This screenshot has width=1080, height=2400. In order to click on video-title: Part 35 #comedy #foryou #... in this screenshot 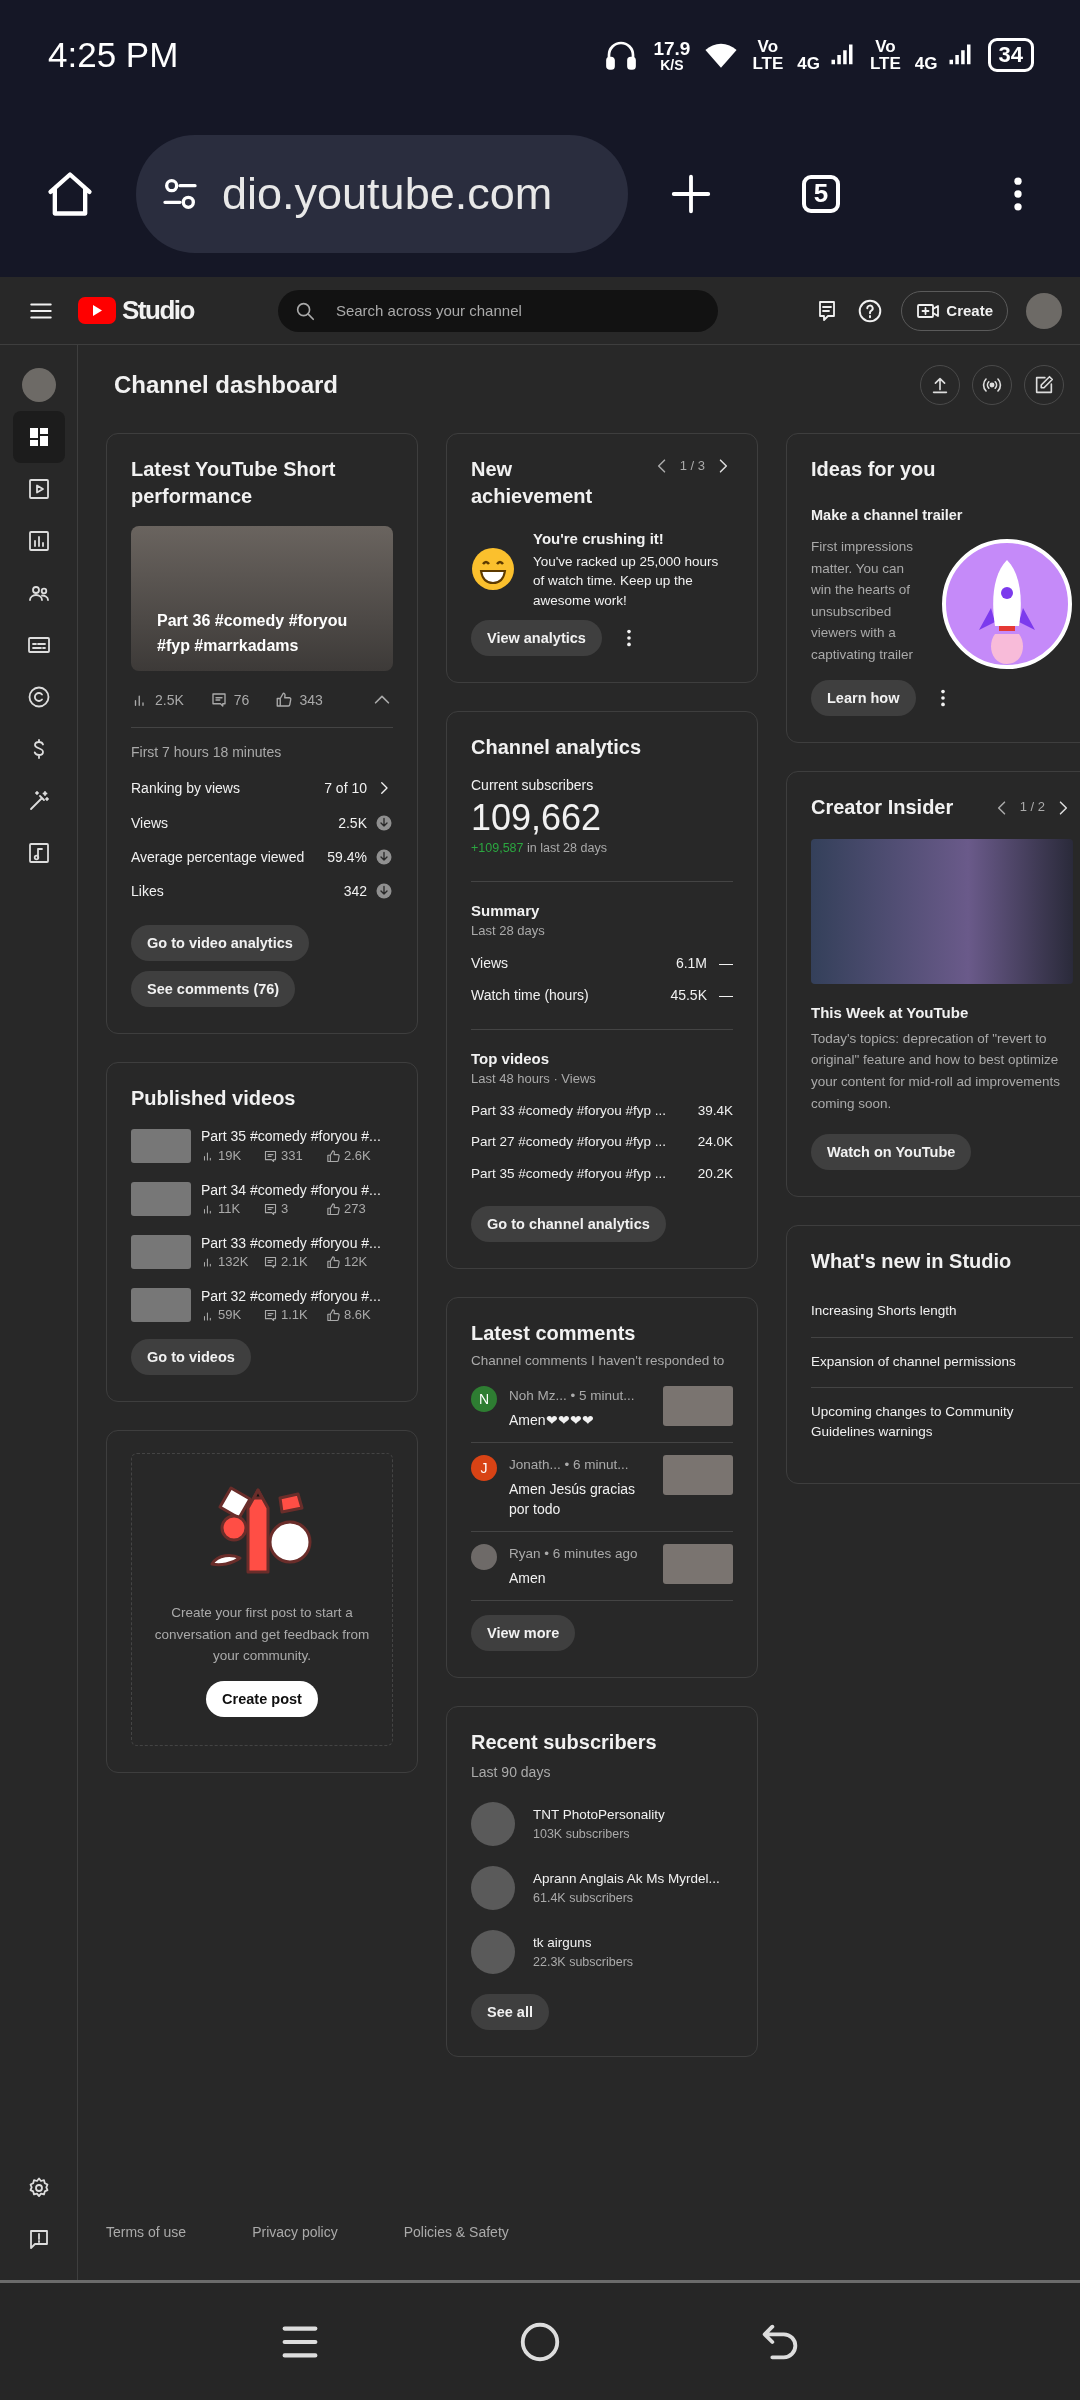, I will do `click(293, 1136)`.